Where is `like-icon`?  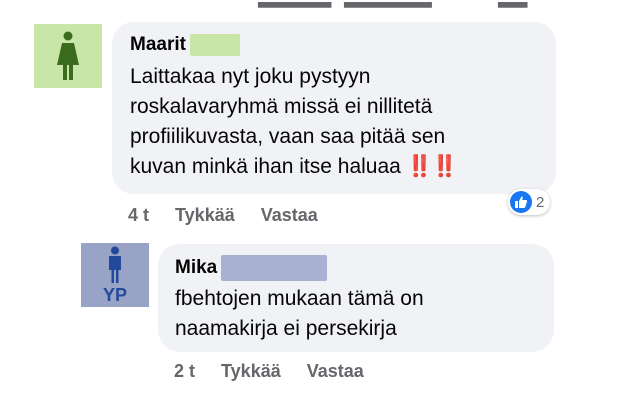 like-icon is located at coordinates (521, 202).